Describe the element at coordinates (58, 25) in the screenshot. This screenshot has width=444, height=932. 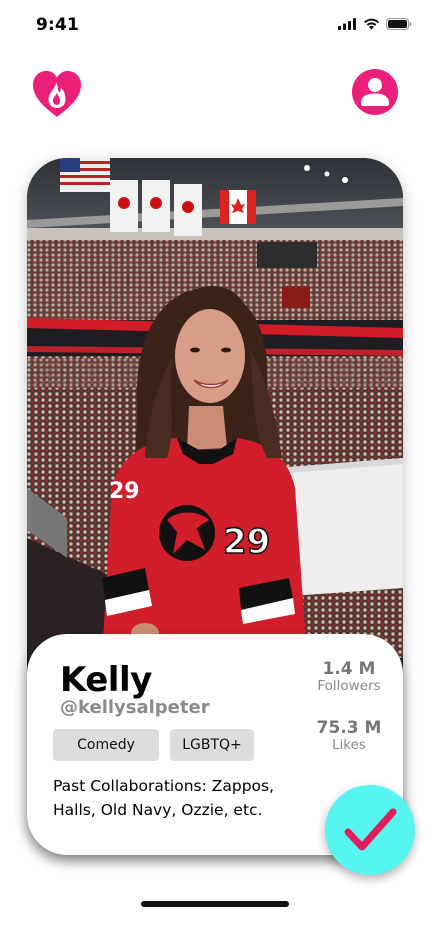
I see `status-time: 9:41` at that location.